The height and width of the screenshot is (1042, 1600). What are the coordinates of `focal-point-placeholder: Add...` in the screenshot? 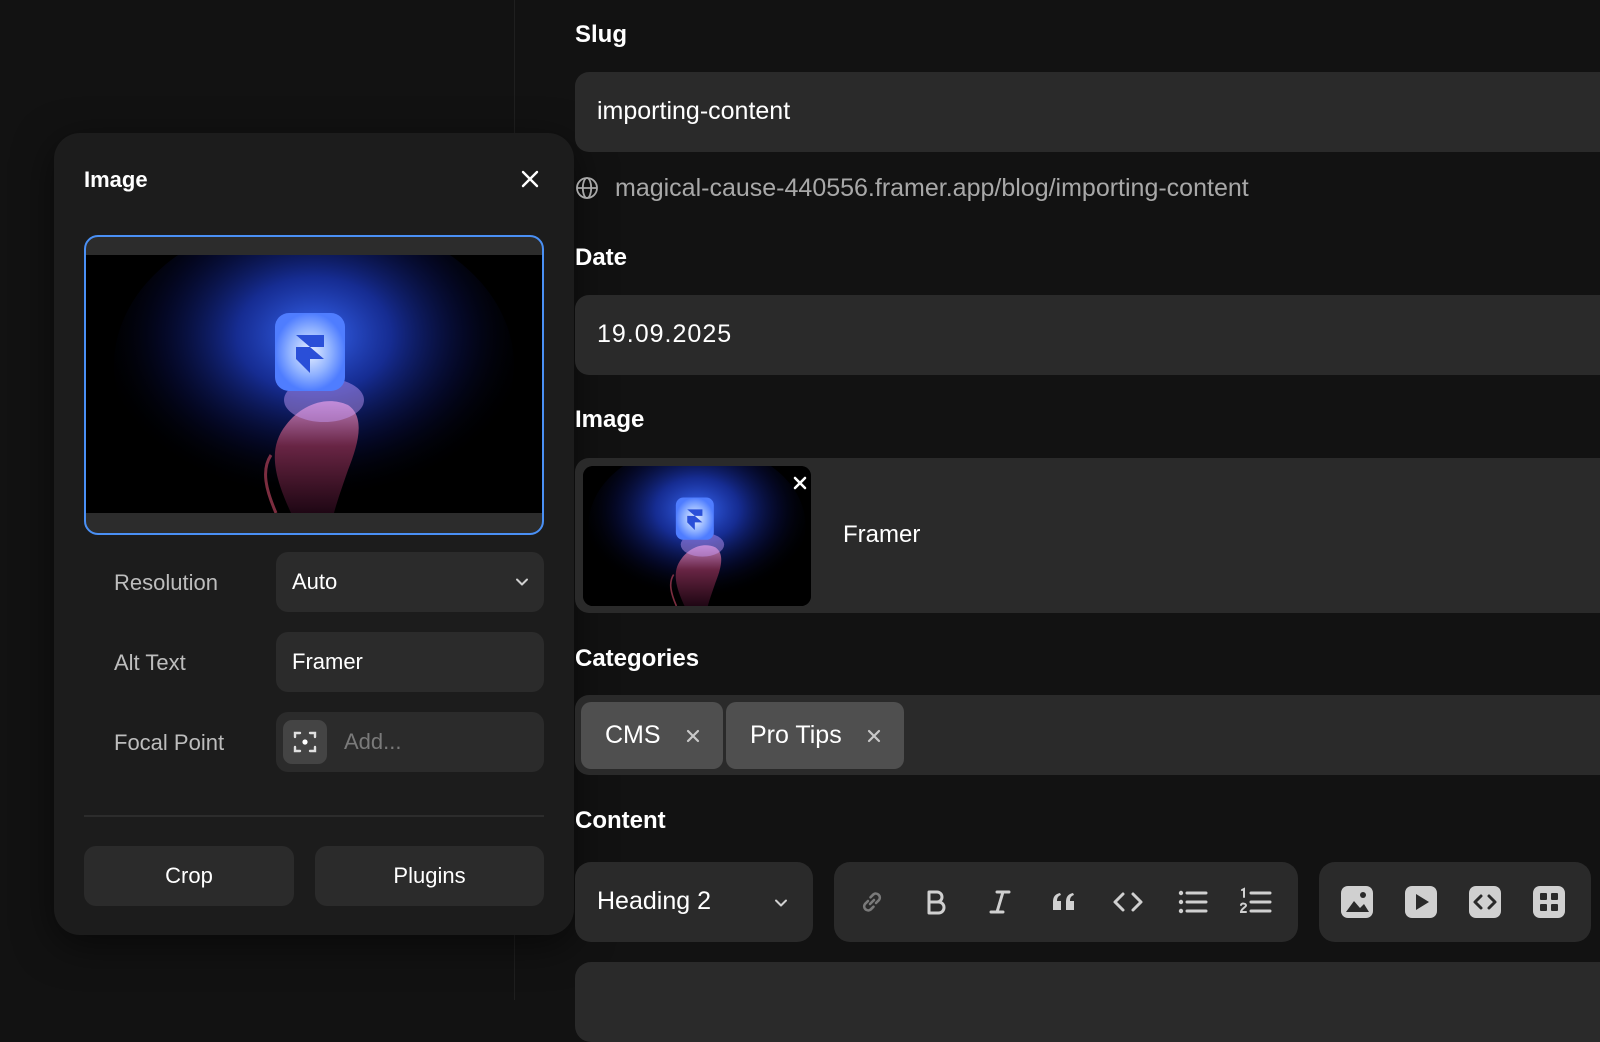 It's located at (373, 741).